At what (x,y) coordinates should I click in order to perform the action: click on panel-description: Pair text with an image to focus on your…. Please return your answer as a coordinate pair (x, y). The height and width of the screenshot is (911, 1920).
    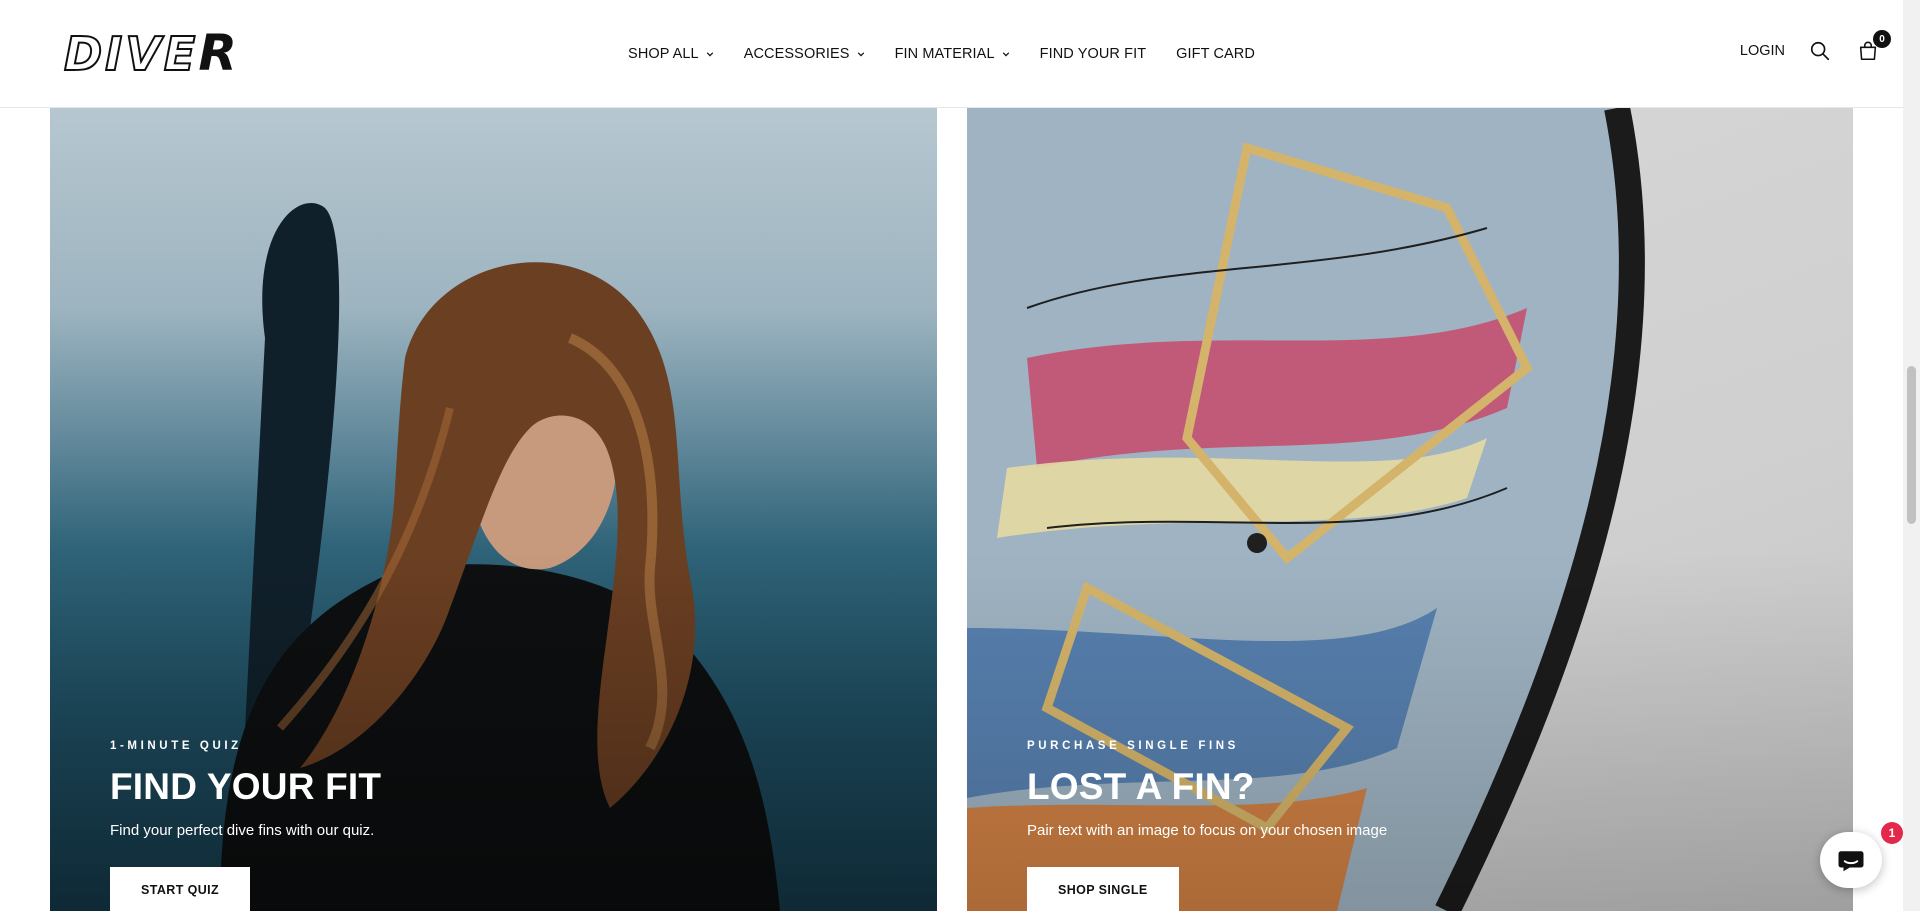
    Looking at the image, I should click on (1207, 830).